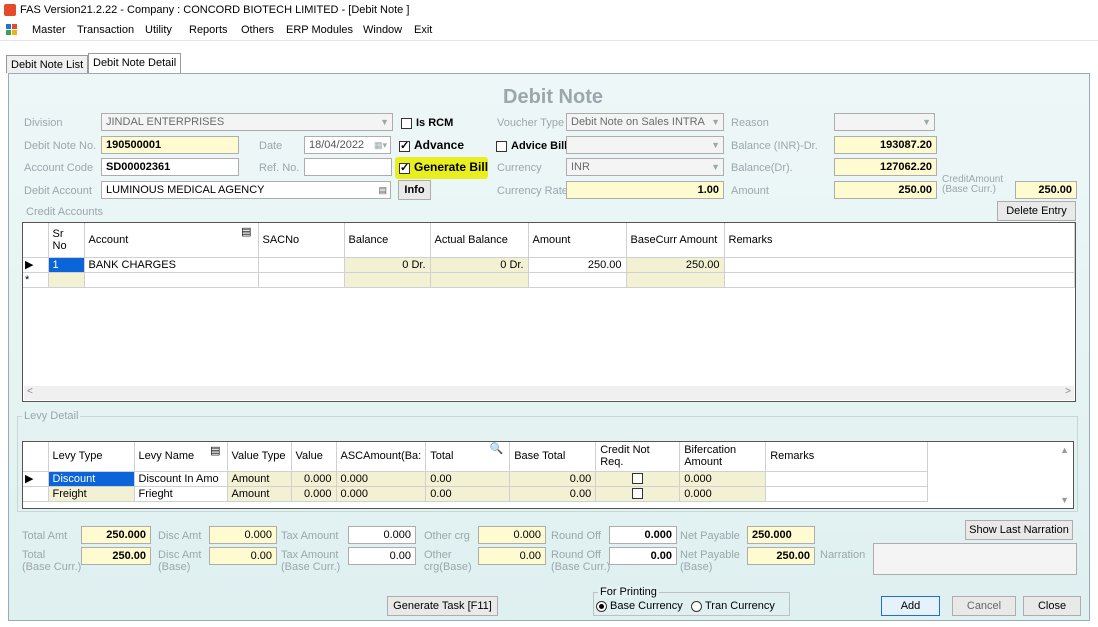 Image resolution: width=1098 pixels, height=627 pixels. Describe the element at coordinates (577, 265) in the screenshot. I see `cell-amount: 250.00` at that location.